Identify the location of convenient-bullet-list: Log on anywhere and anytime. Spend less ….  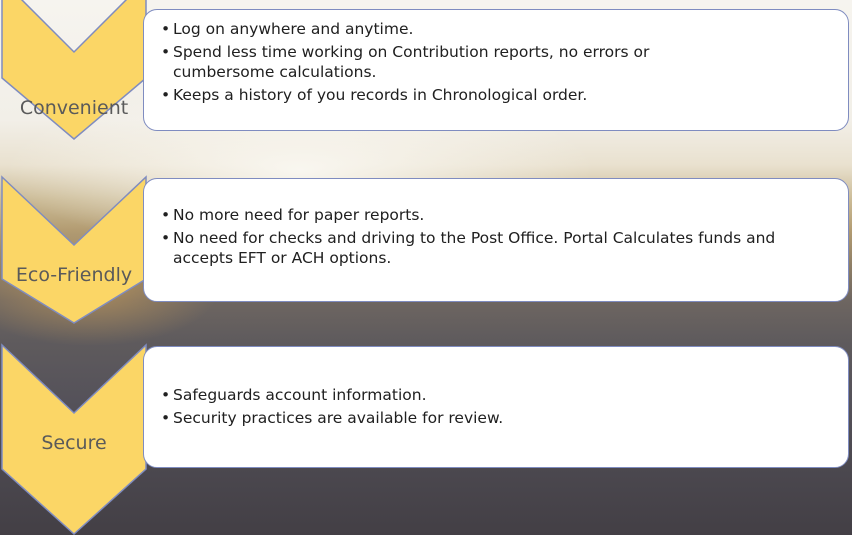
(497, 62).